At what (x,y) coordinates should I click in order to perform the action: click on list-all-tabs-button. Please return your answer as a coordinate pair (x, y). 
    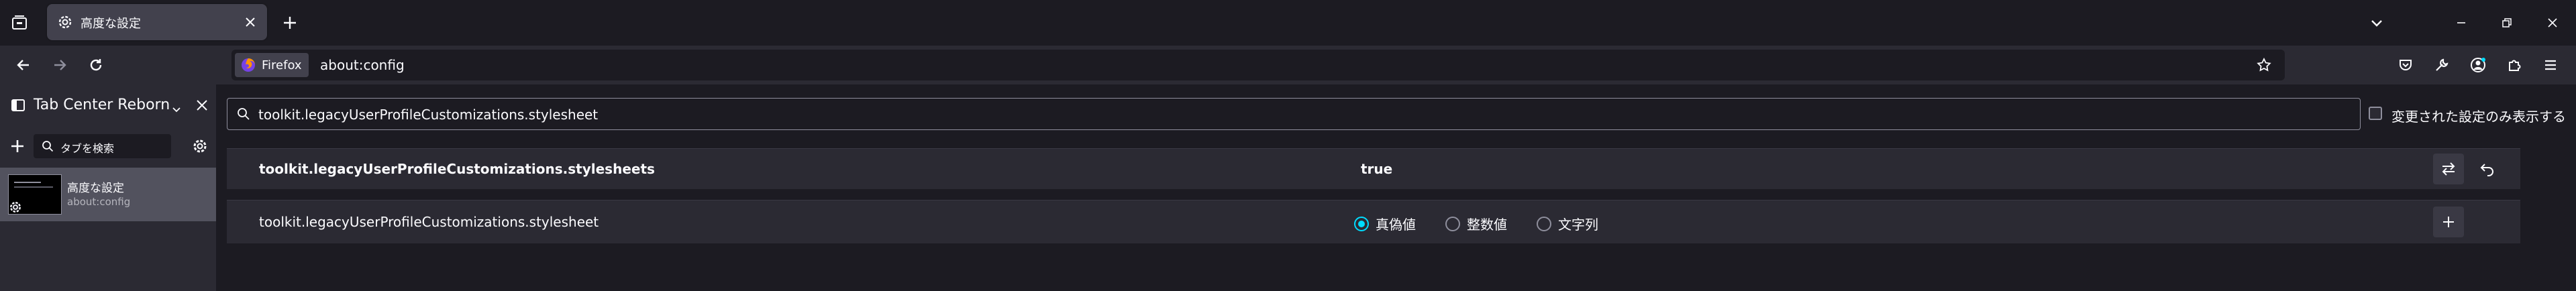
    Looking at the image, I should click on (2377, 23).